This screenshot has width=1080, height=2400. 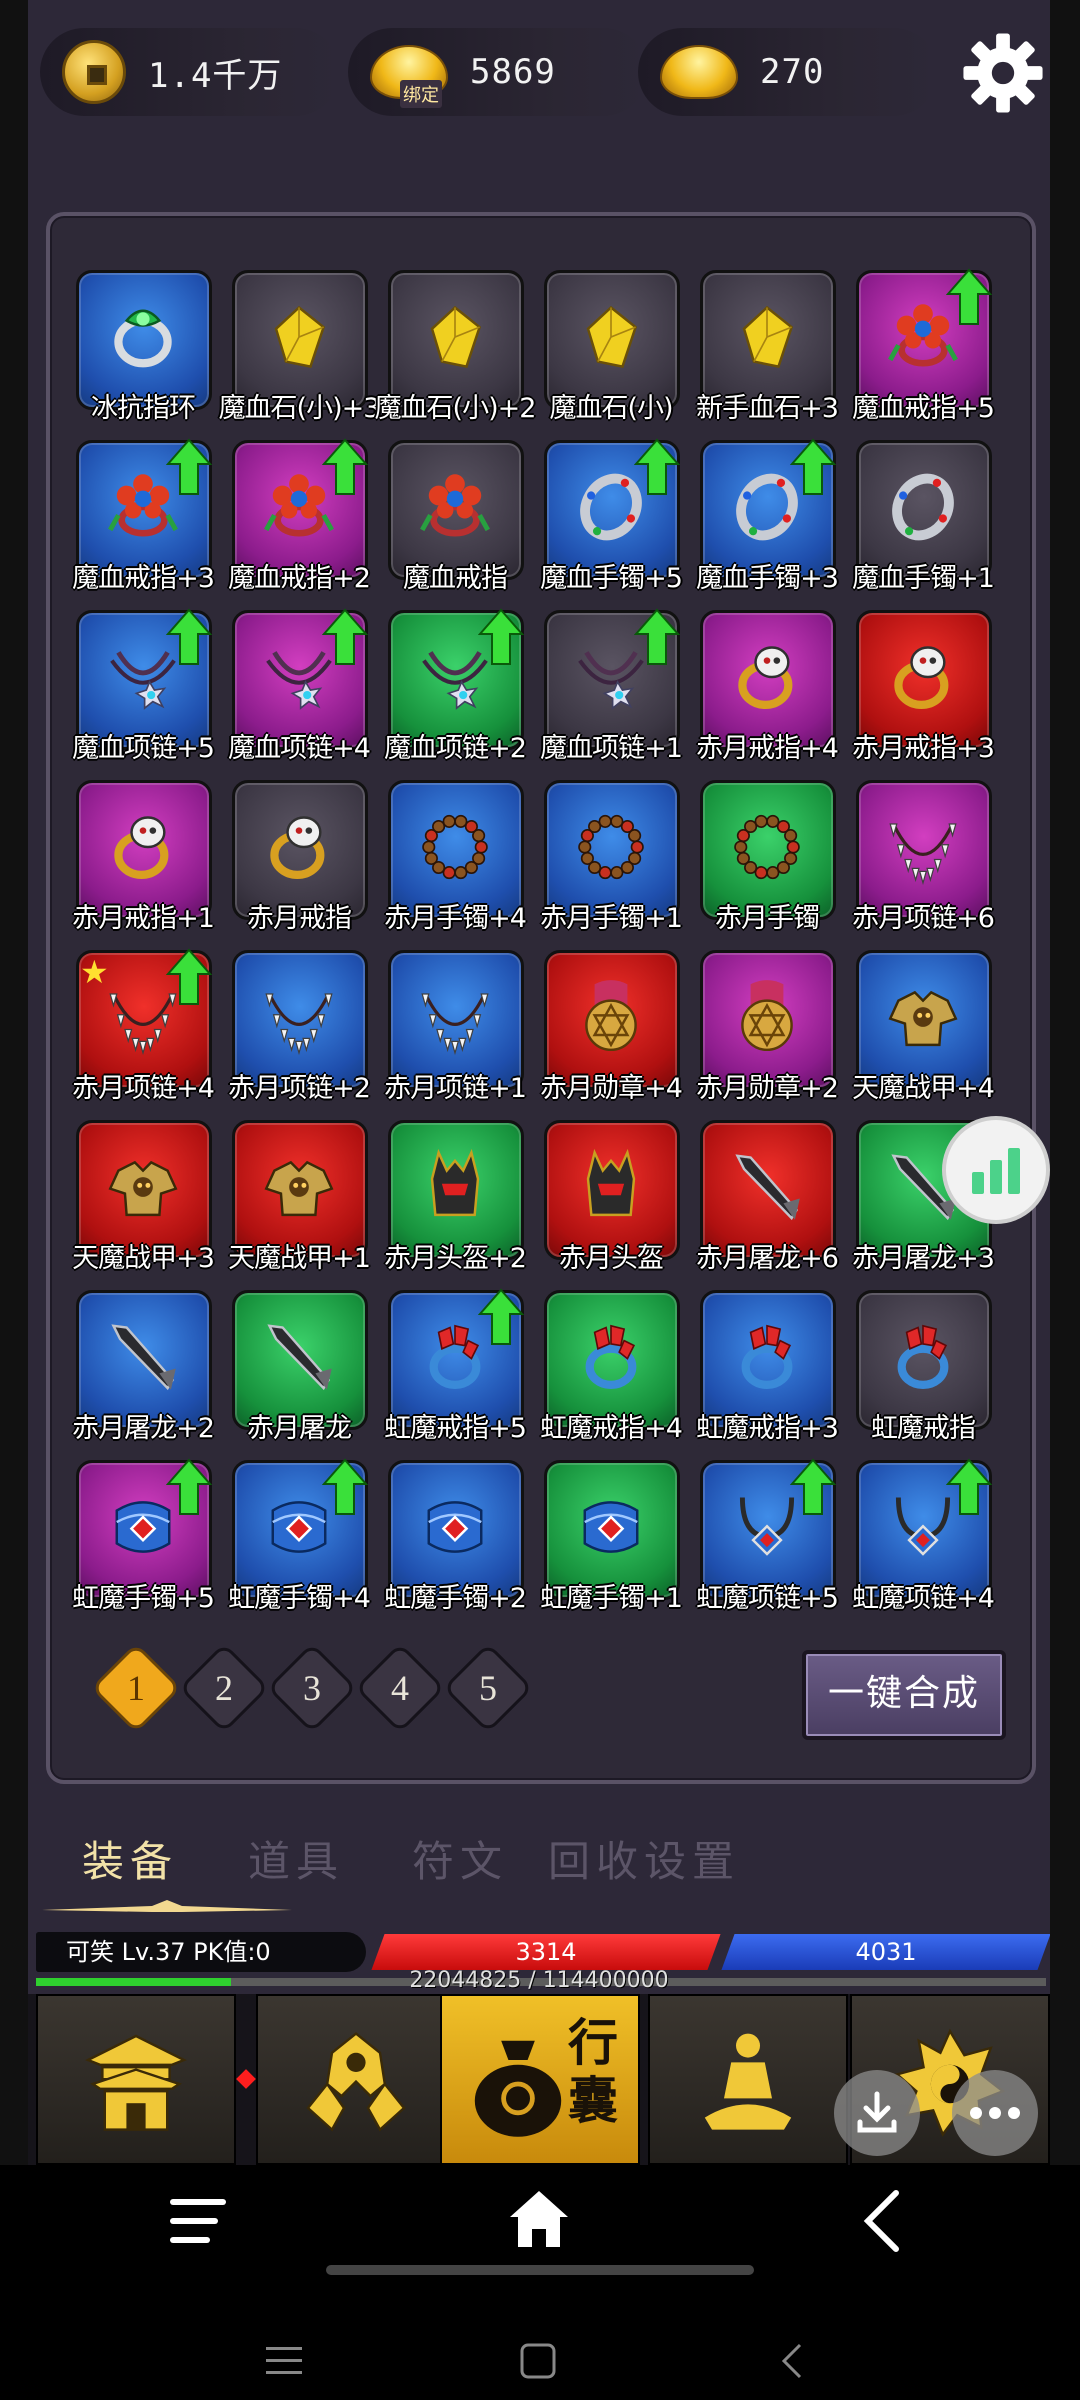 I want to click on inventory-slot: 新手血石+3, so click(x=767, y=346).